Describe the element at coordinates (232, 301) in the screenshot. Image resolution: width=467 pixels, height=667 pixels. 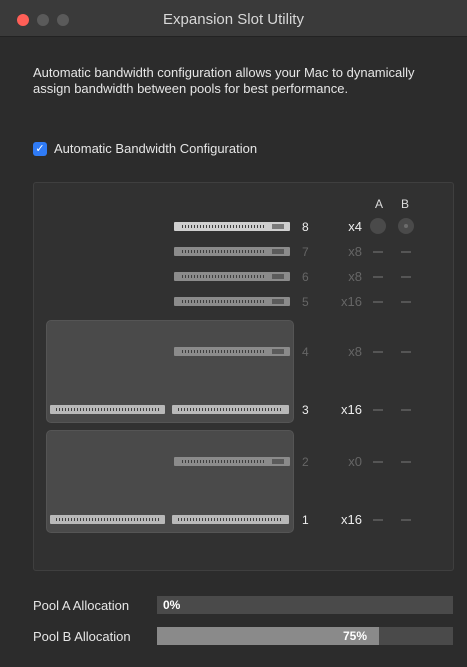
I see `slot-5-card` at that location.